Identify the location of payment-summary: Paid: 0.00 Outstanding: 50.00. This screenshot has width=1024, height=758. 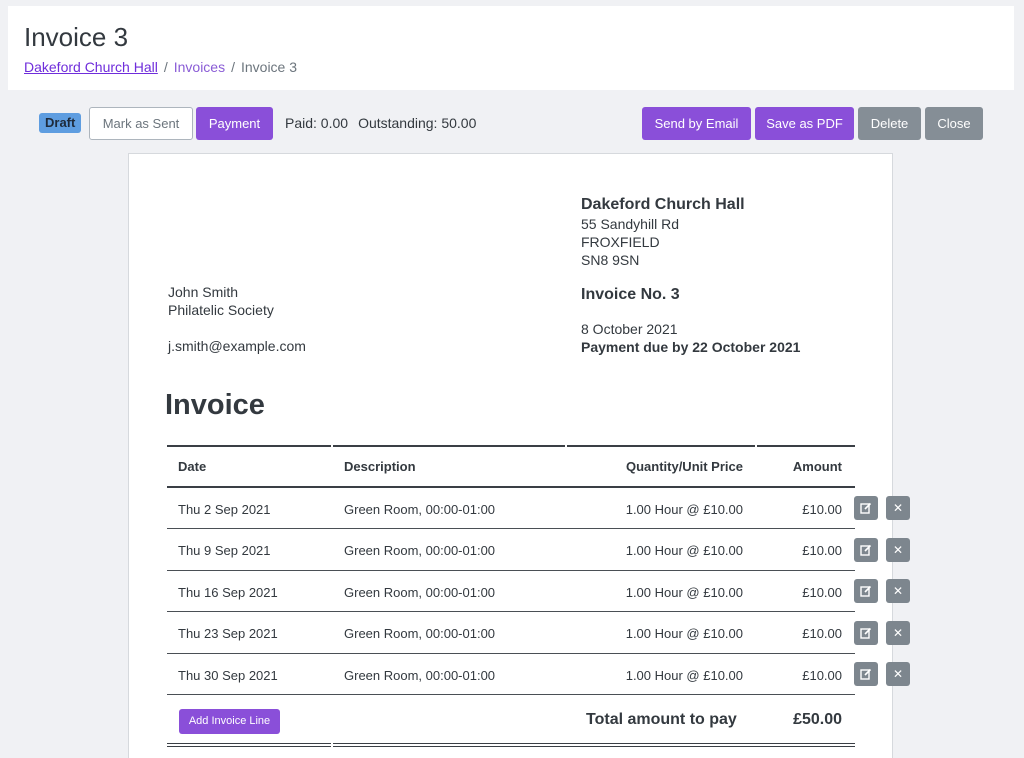
(380, 123).